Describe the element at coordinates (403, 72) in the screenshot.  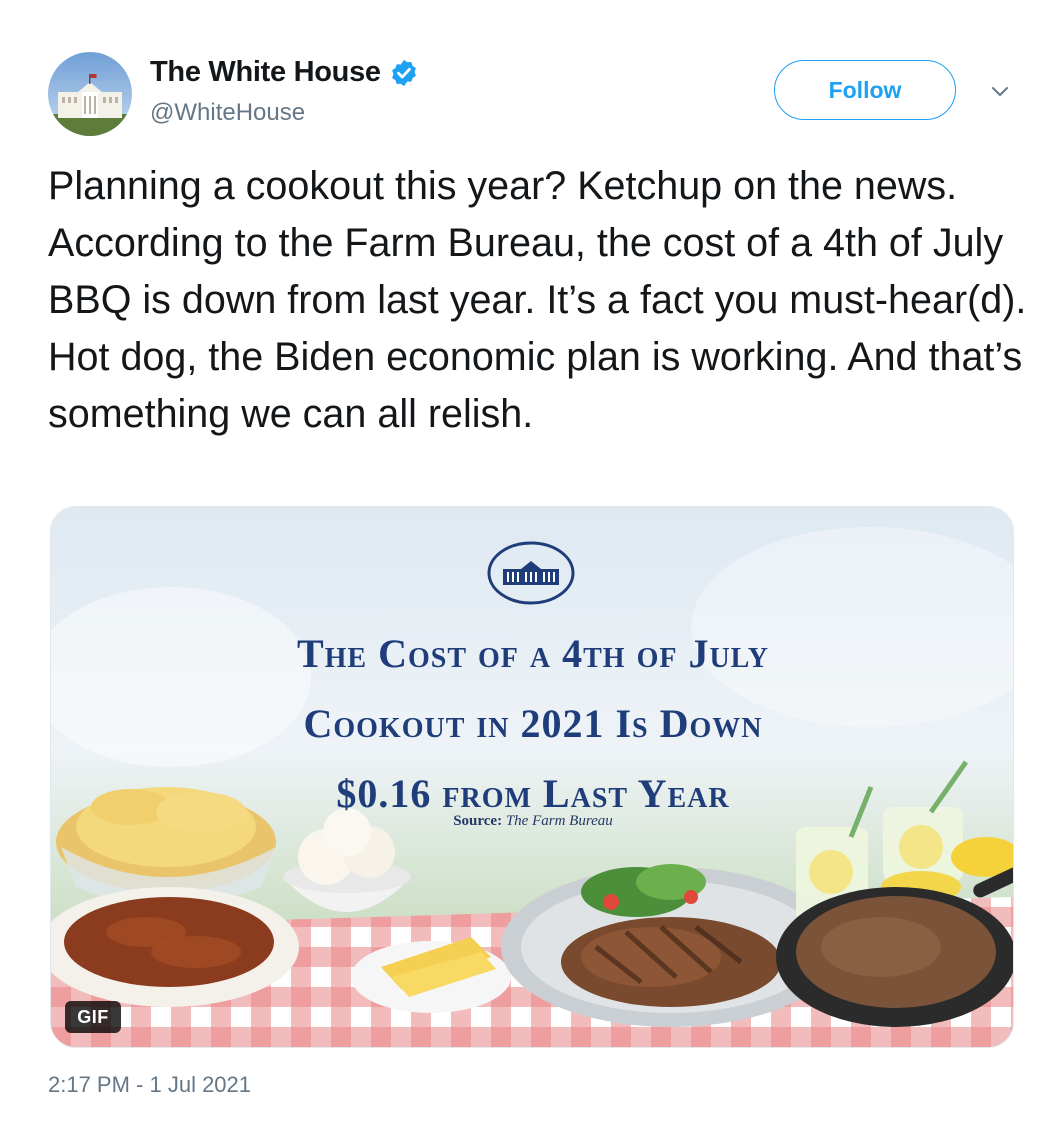
I see `verified-badge-icon` at that location.